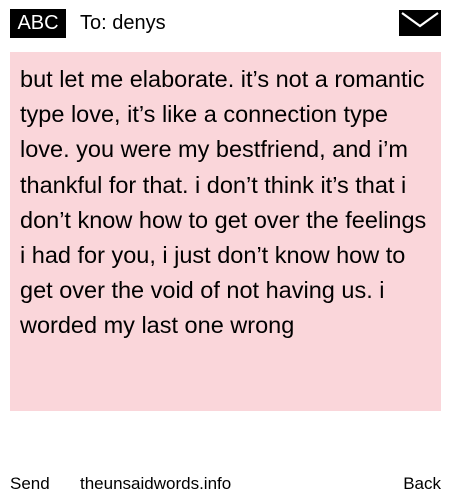 The image size is (450, 500). Describe the element at coordinates (420, 23) in the screenshot. I see `envelope-icon` at that location.